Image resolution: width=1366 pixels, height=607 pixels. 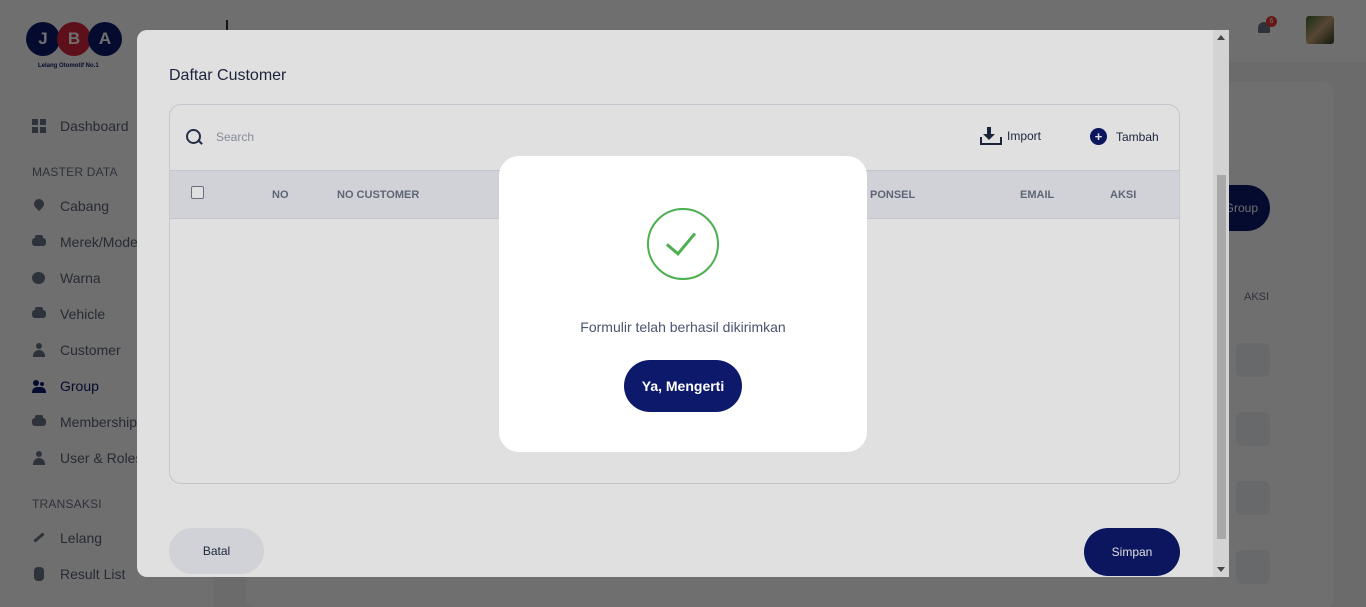 What do you see at coordinates (683, 244) in the screenshot?
I see `success-check-icon` at bounding box center [683, 244].